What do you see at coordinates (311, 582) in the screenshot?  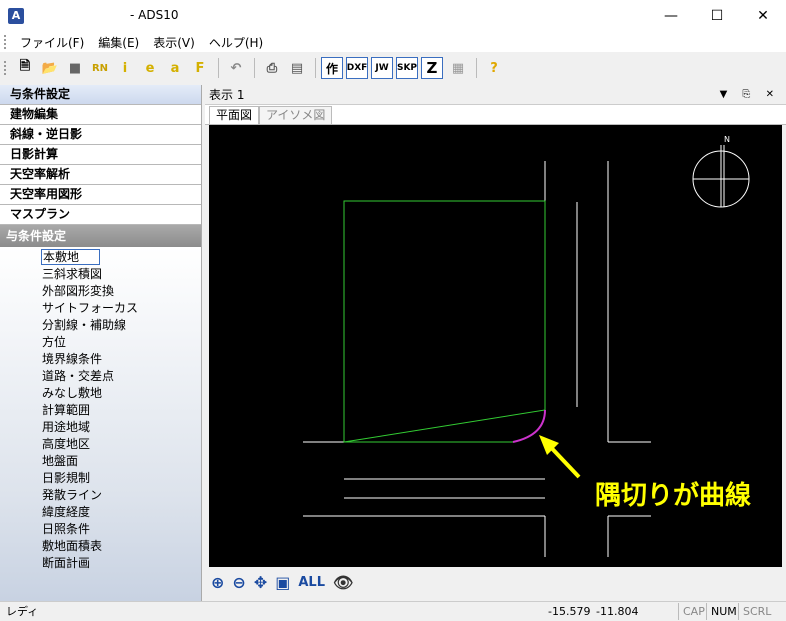 I see `zoom-all-button: ALL` at bounding box center [311, 582].